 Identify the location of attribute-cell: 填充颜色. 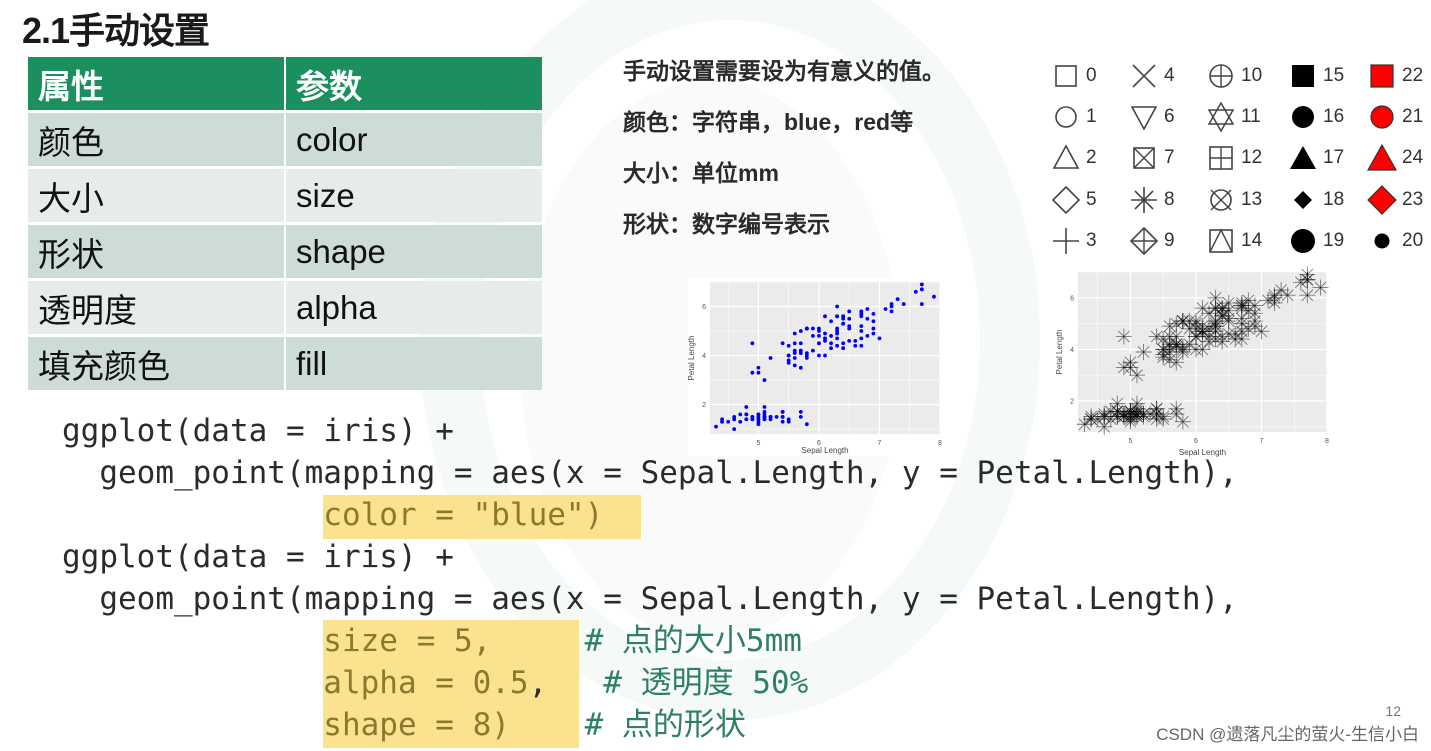
(156, 363).